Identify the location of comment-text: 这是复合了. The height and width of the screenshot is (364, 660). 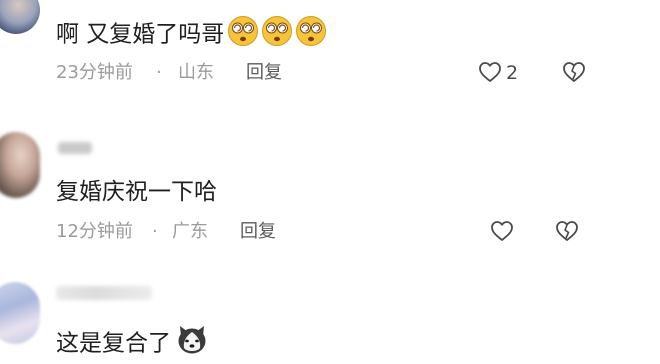
(132, 344).